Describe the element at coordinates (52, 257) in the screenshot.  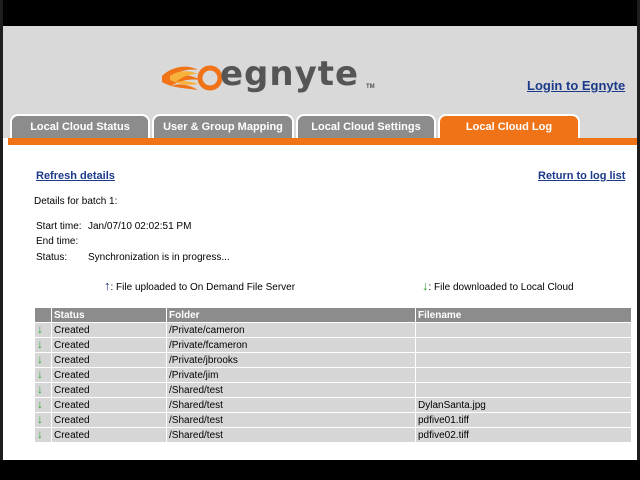
I see `status-label: Status:` at that location.